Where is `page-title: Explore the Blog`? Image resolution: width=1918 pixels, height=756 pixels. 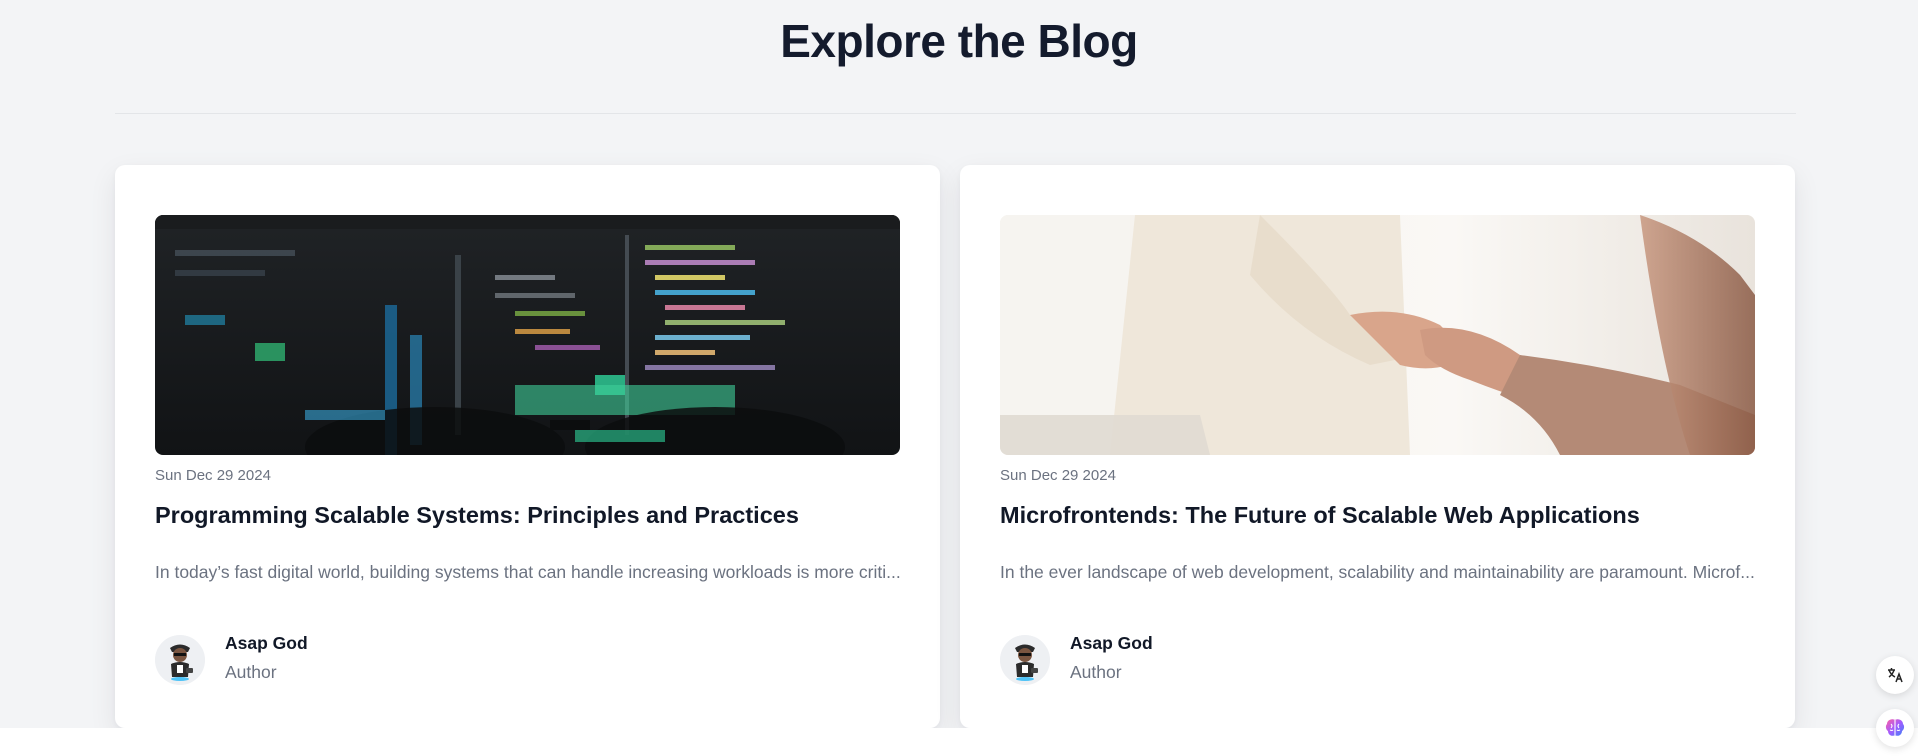
page-title: Explore the Blog is located at coordinates (959, 41).